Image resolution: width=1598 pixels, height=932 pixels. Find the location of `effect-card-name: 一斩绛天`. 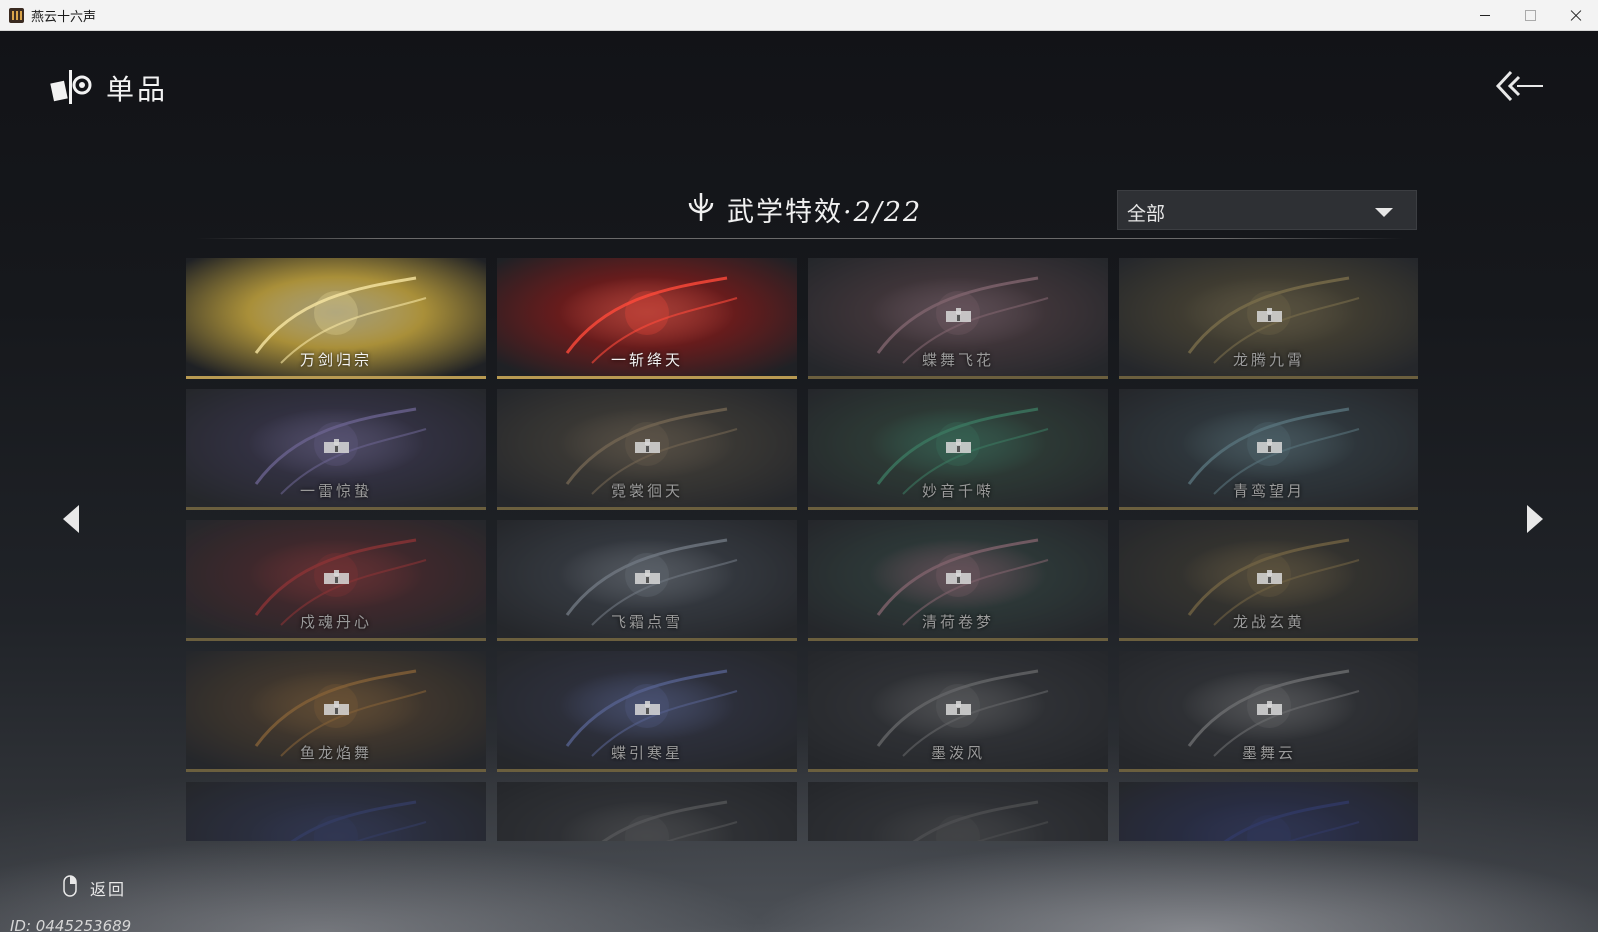

effect-card-name: 一斩绛天 is located at coordinates (646, 360).